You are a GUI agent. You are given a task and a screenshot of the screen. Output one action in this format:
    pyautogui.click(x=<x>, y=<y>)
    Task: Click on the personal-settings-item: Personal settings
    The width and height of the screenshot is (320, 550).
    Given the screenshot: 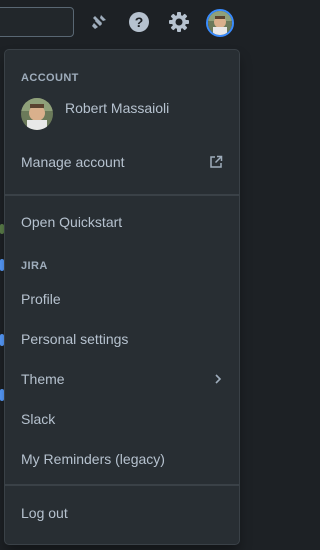 What is the action you would take?
    pyautogui.click(x=122, y=339)
    